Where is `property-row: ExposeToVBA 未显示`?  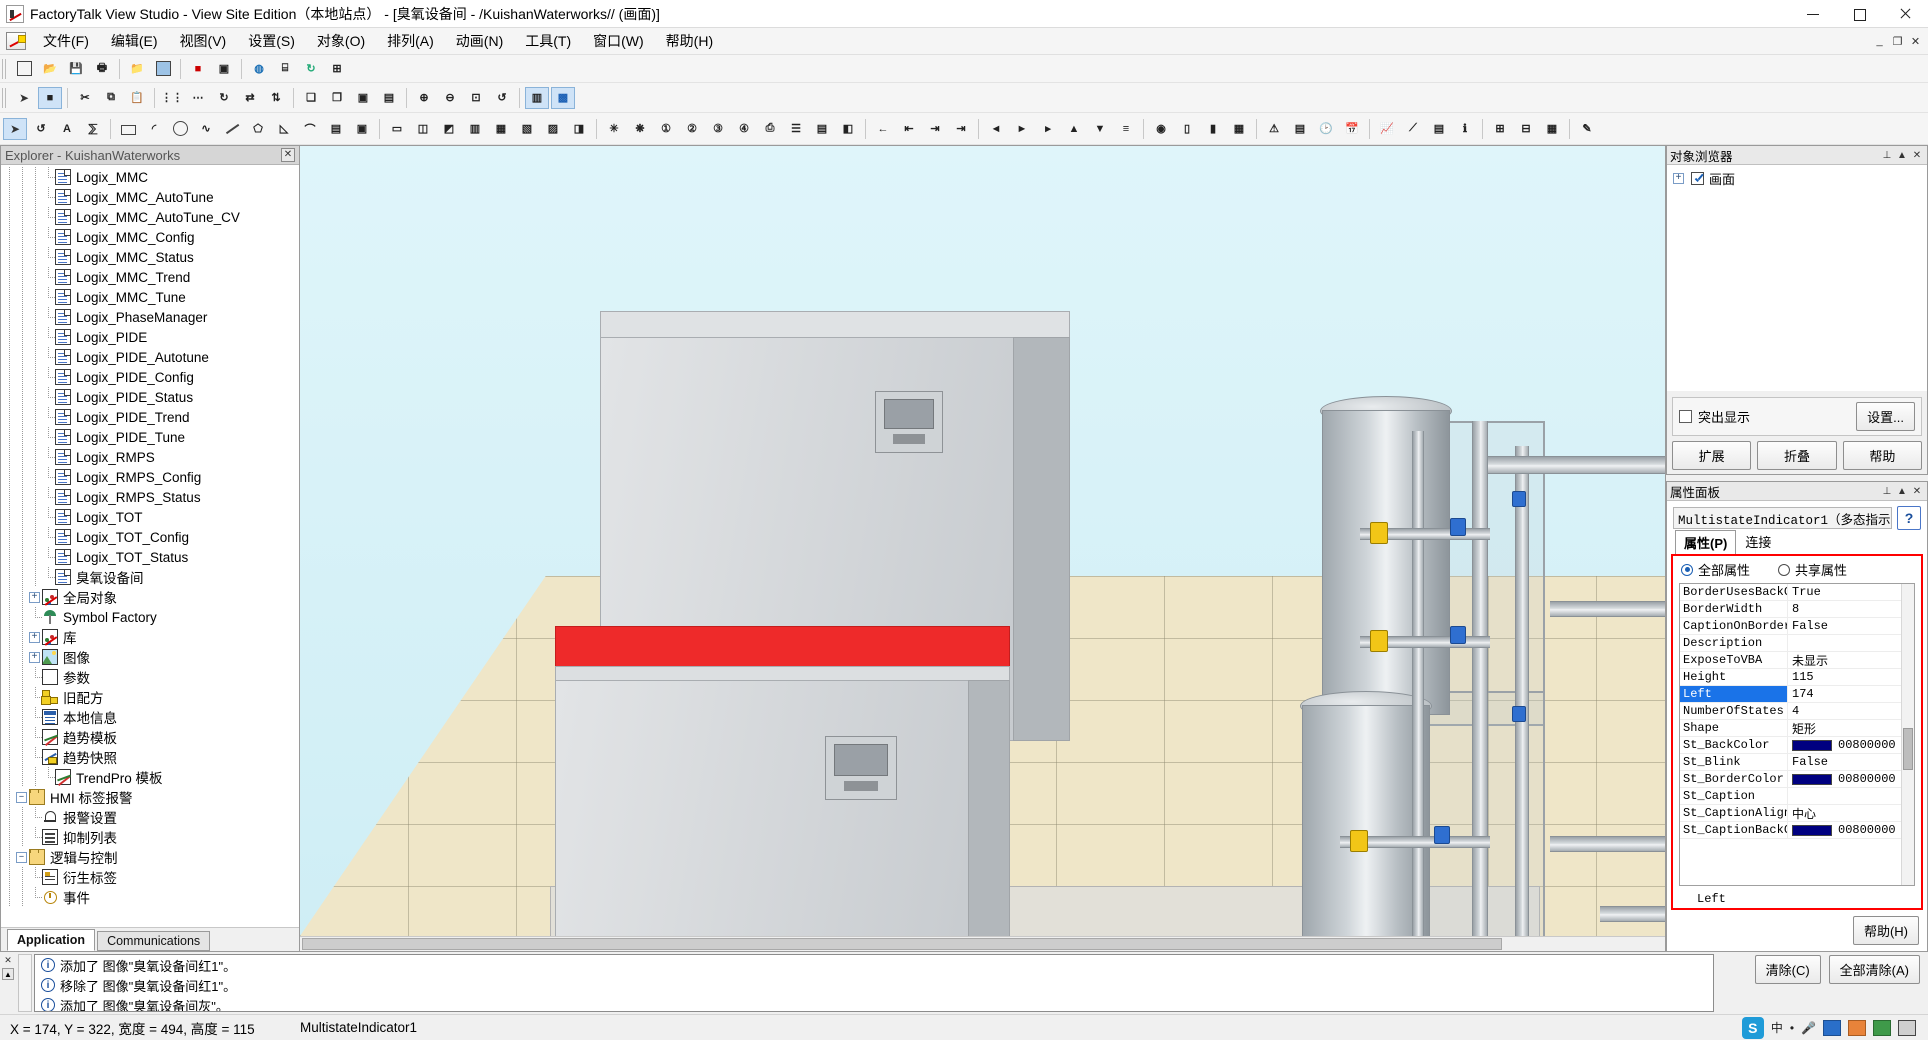
property-row: ExposeToVBA 未显示 is located at coordinates (1790, 660).